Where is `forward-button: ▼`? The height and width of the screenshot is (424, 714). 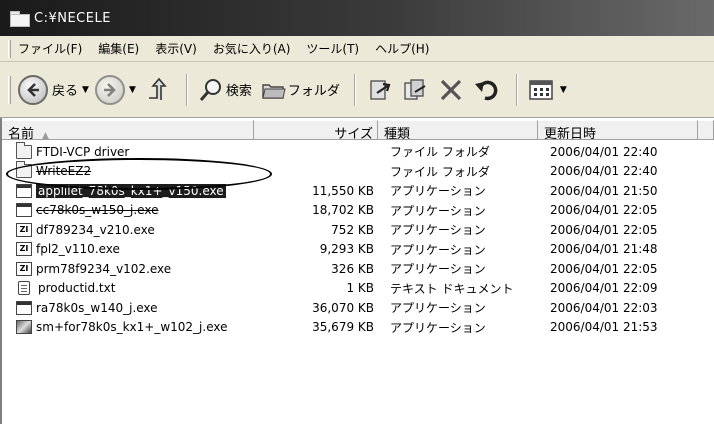 forward-button: ▼ is located at coordinates (115, 90).